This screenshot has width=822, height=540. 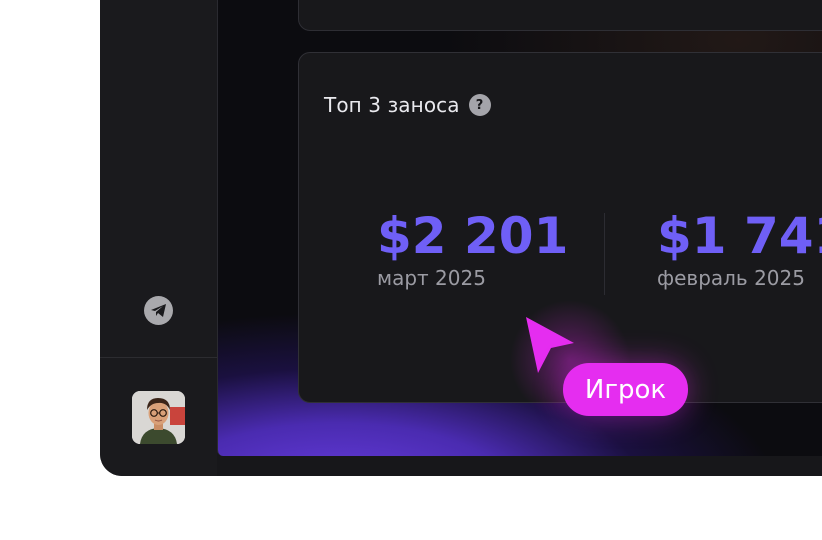 What do you see at coordinates (479, 105) in the screenshot?
I see `question-icon: ?` at bounding box center [479, 105].